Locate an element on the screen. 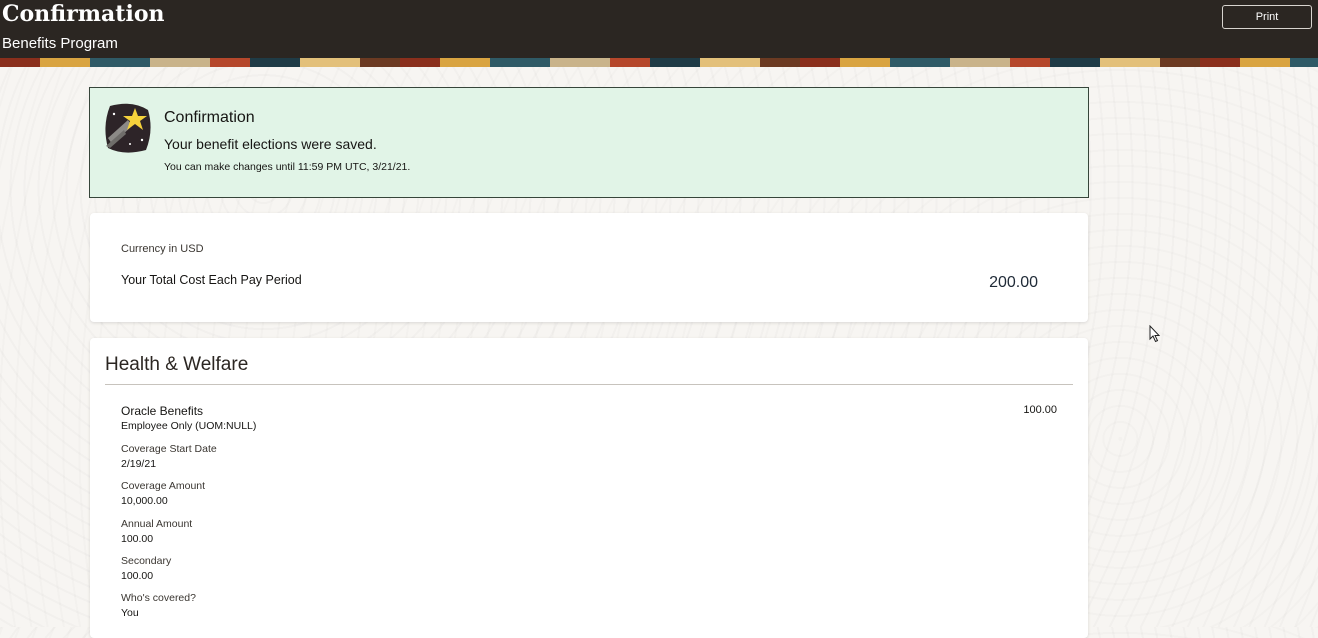 The height and width of the screenshot is (638, 1318). coverage-start-date-label: Coverage Start Date is located at coordinates (169, 449).